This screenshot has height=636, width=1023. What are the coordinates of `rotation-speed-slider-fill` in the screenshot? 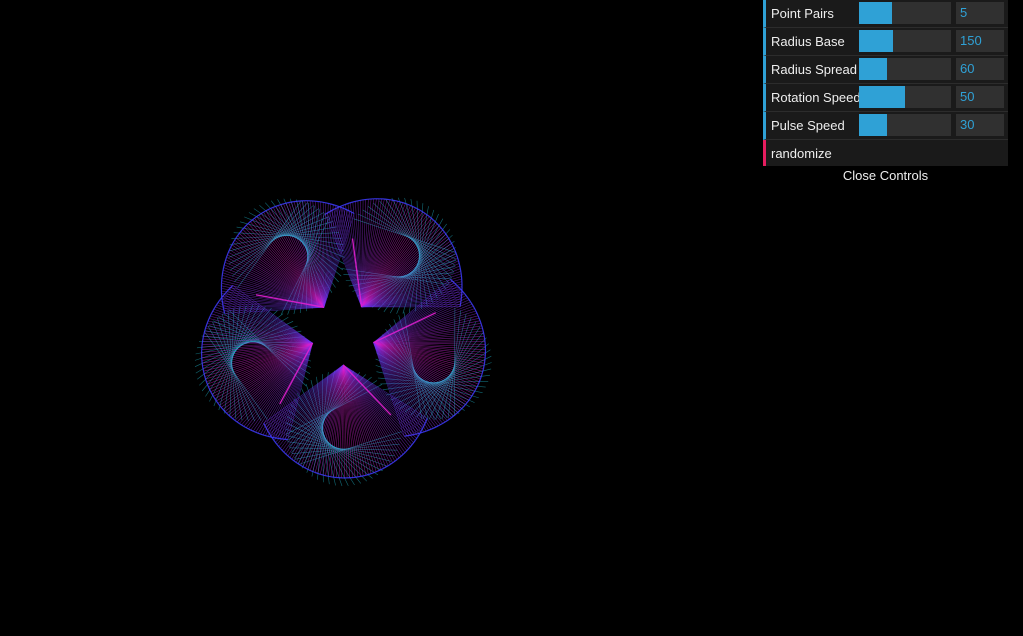 It's located at (882, 97).